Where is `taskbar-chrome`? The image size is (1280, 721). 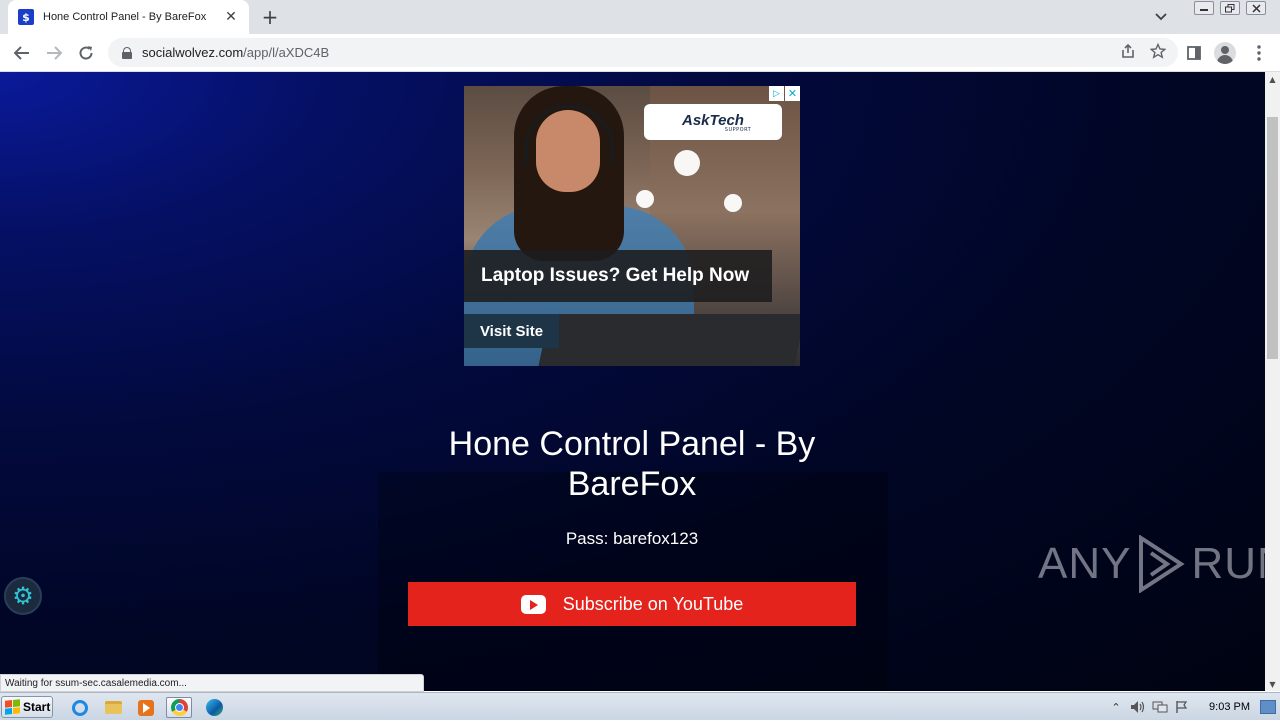
taskbar-chrome is located at coordinates (179, 707).